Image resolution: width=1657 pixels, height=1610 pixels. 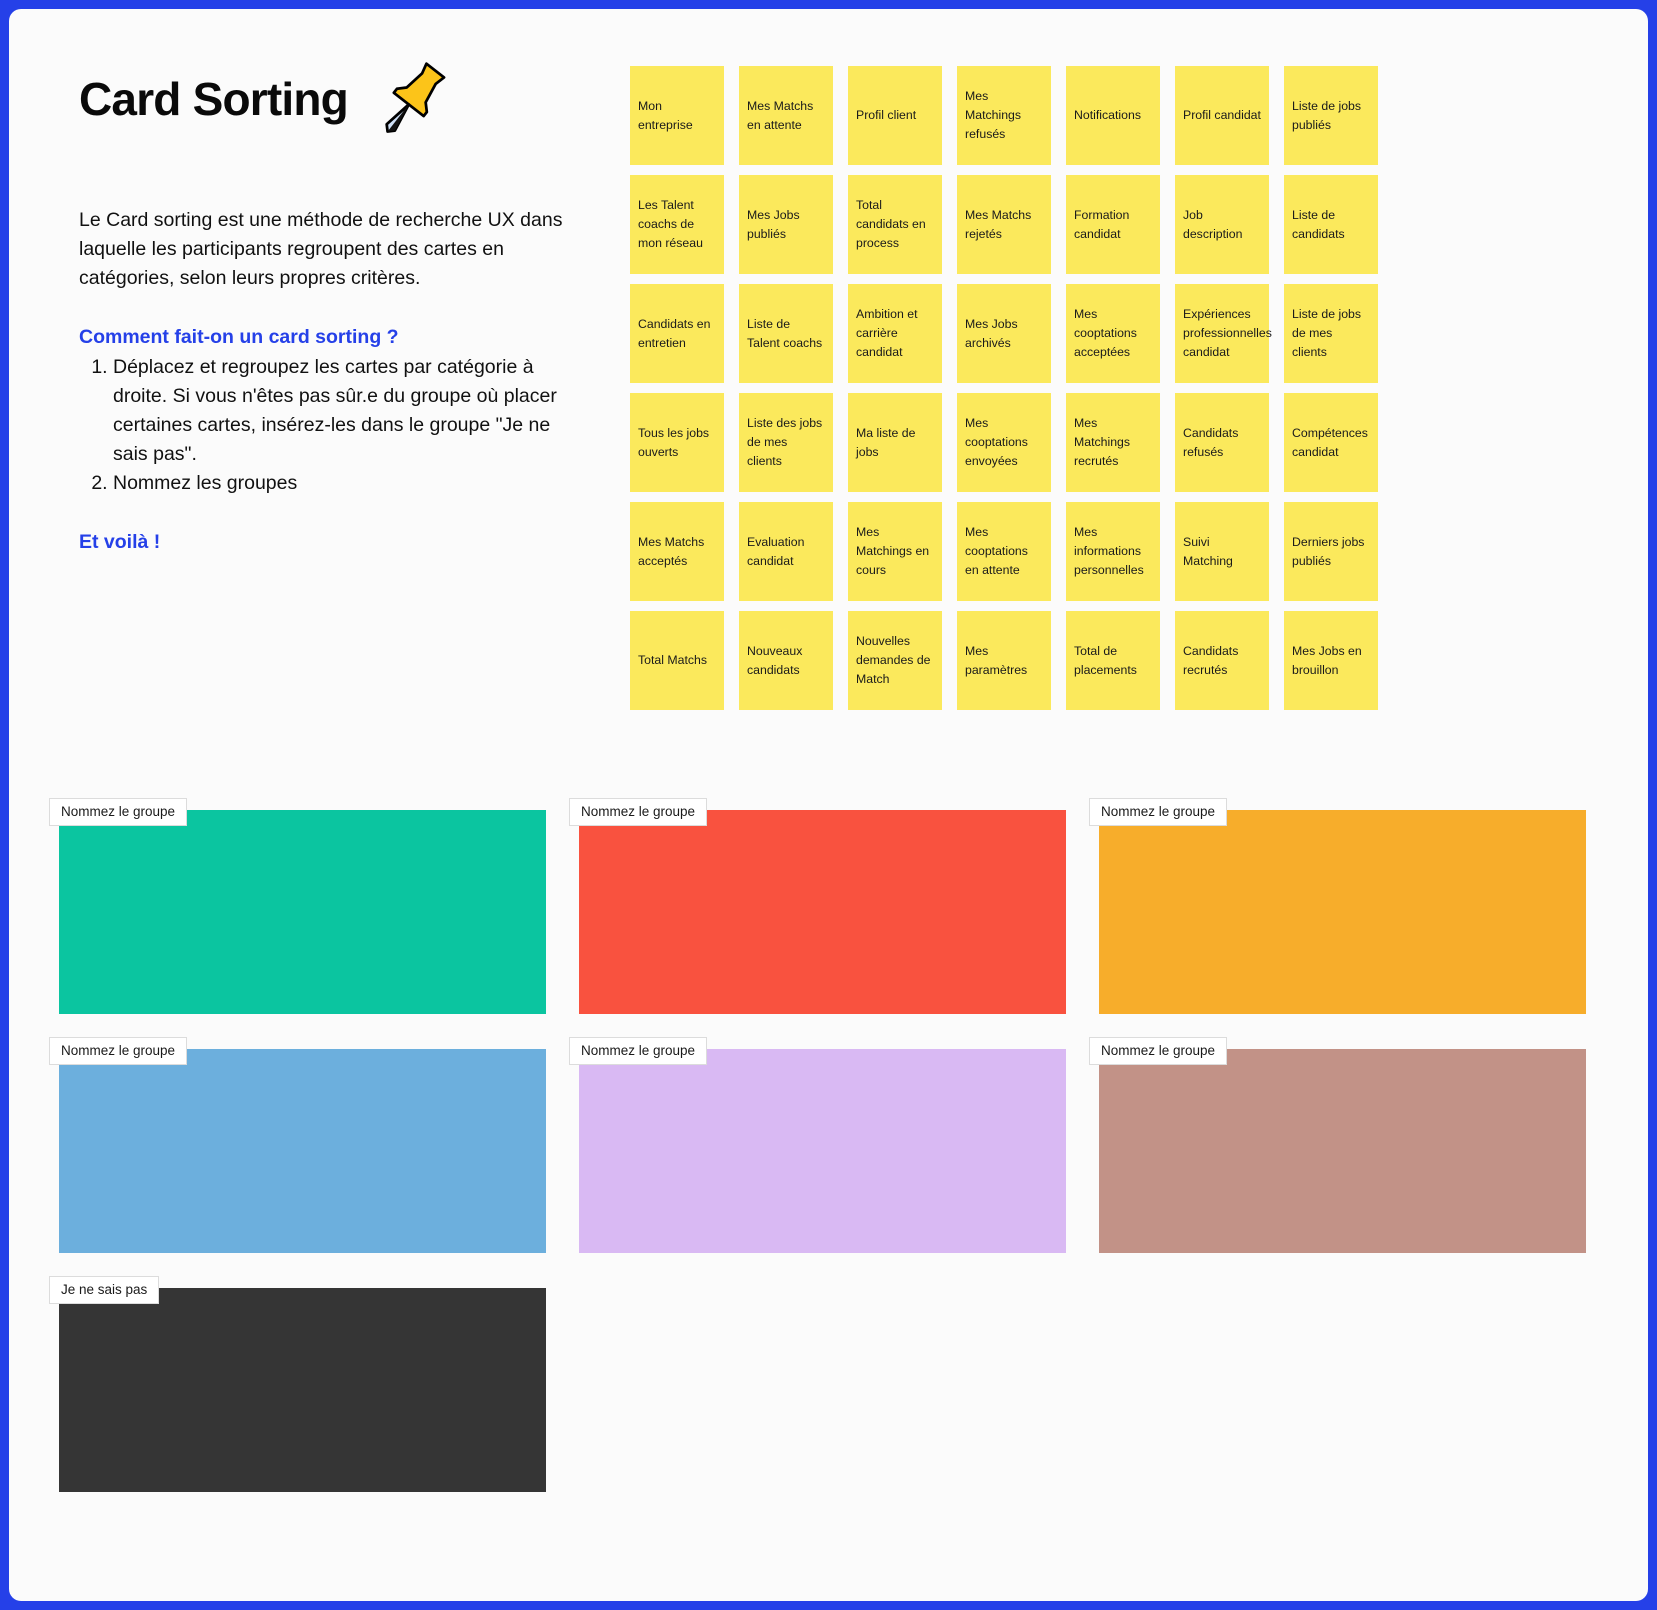 I want to click on group-zone-4: Nommez le groupe, so click(x=297, y=1145).